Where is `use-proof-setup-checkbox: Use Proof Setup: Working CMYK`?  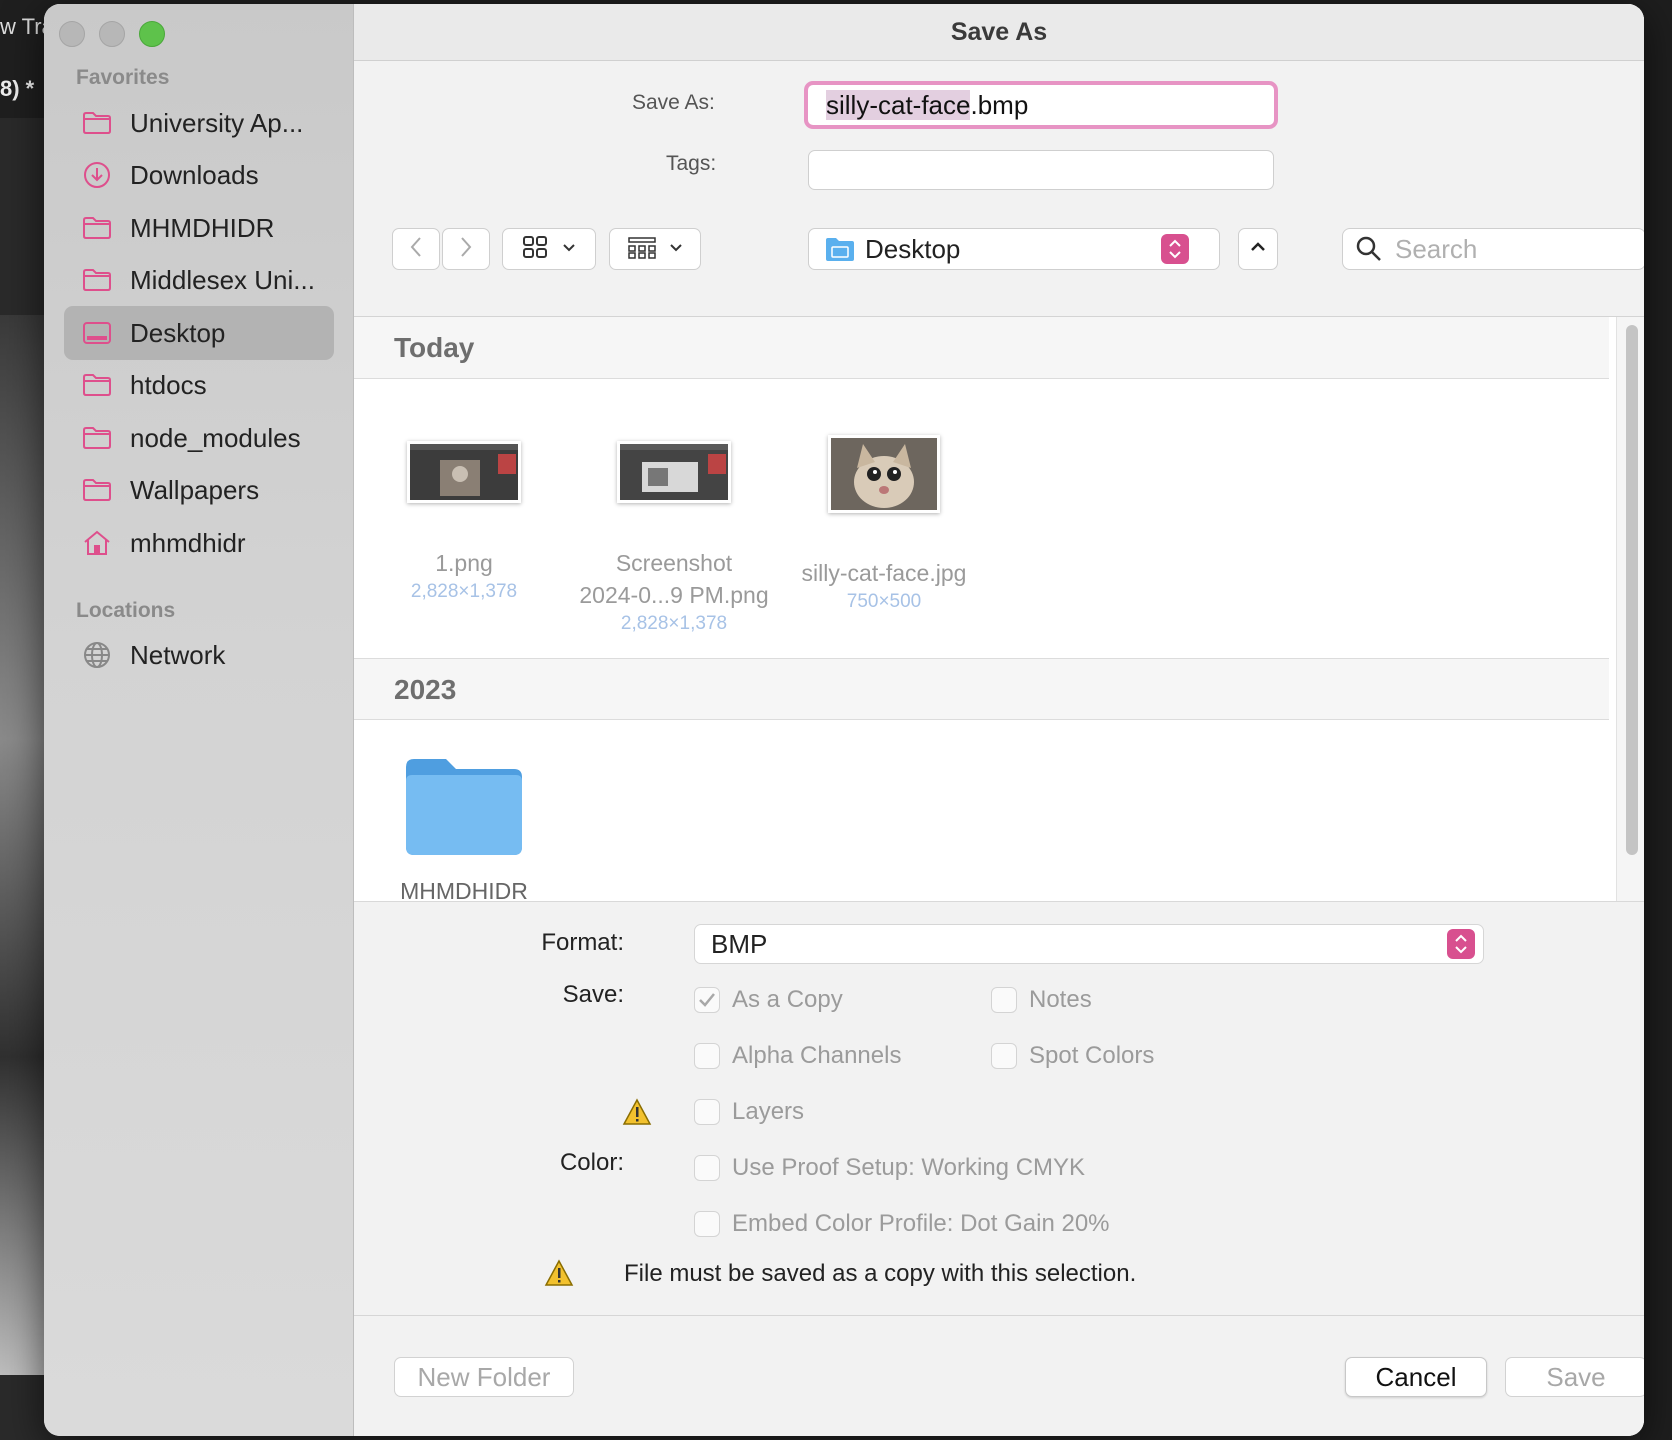 use-proof-setup-checkbox: Use Proof Setup: Working CMYK is located at coordinates (889, 1168).